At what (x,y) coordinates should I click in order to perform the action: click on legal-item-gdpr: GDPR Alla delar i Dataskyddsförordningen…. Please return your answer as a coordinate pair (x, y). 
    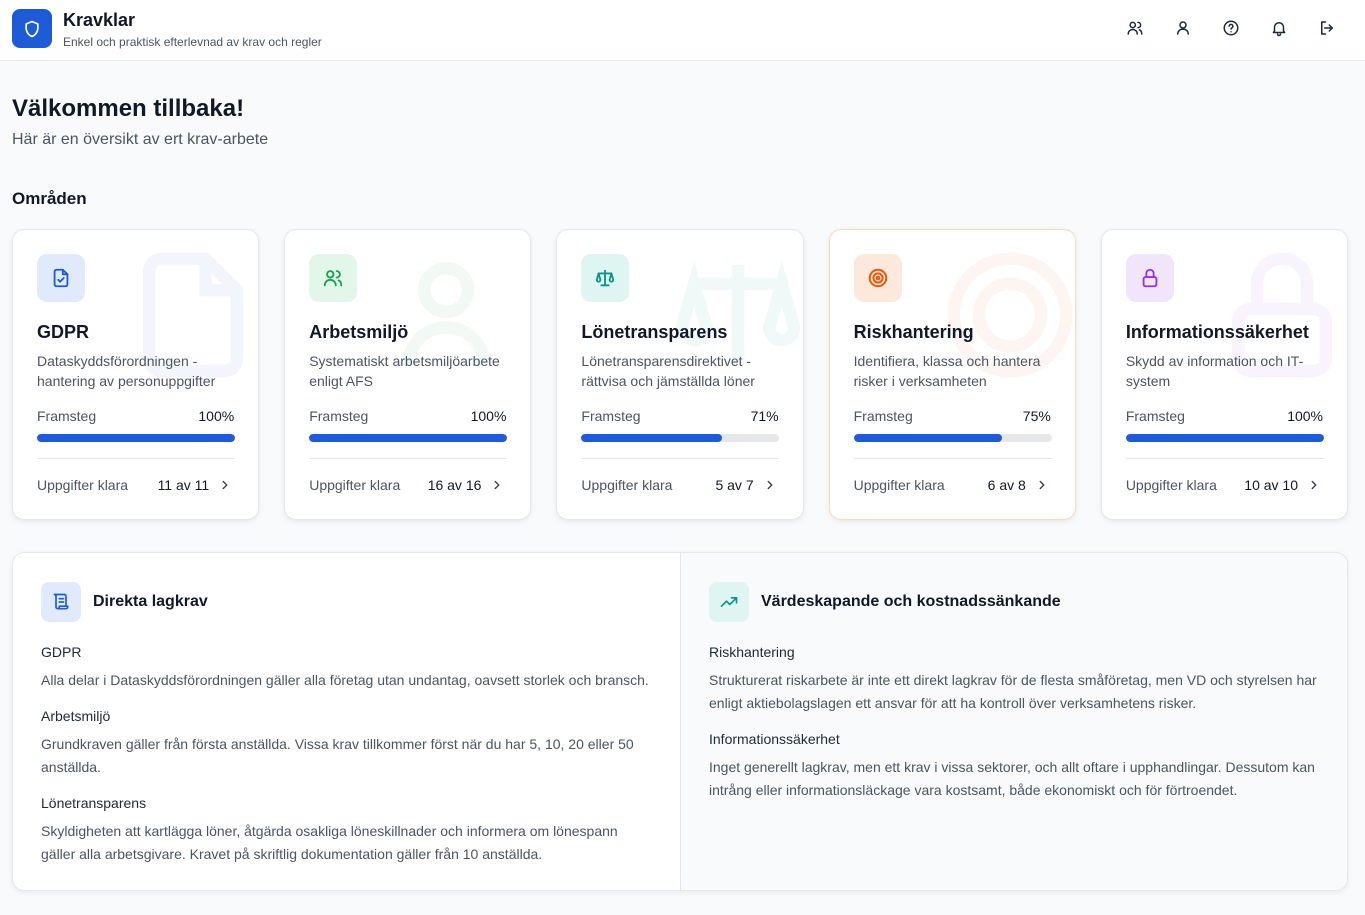
    Looking at the image, I should click on (346, 668).